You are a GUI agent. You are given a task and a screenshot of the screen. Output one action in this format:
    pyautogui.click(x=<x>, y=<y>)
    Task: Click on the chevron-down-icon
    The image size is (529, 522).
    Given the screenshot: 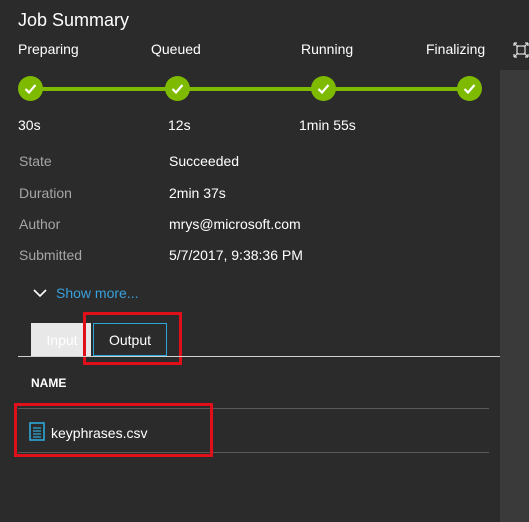 What is the action you would take?
    pyautogui.click(x=40, y=293)
    